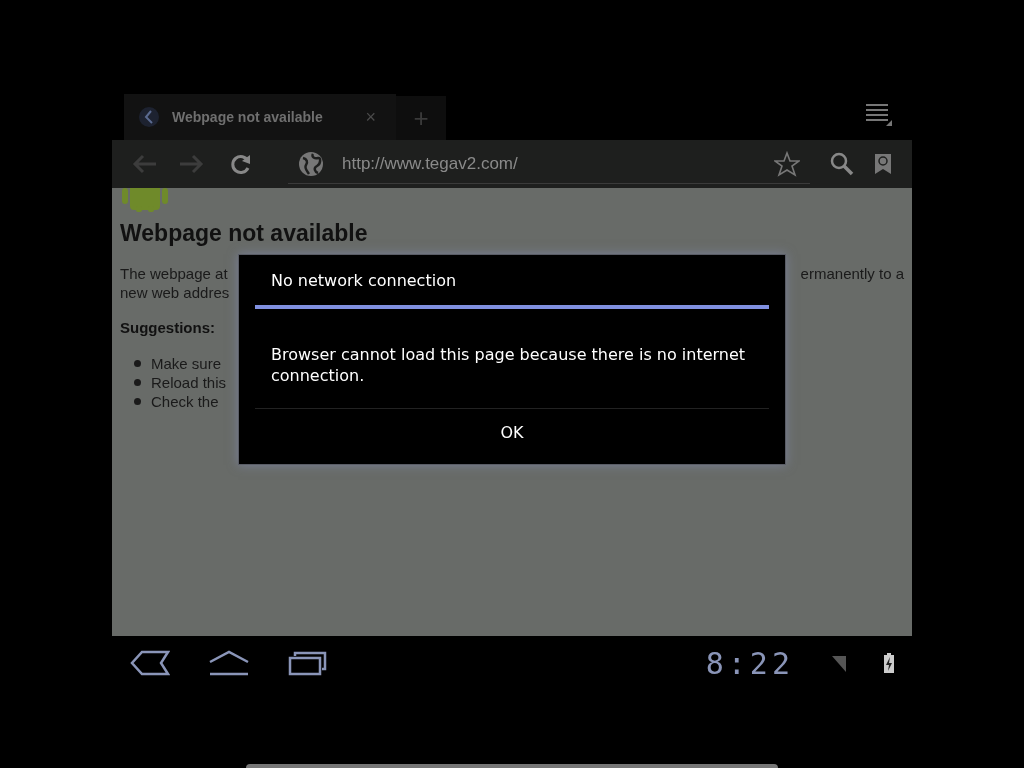 Image resolution: width=1024 pixels, height=768 pixels. What do you see at coordinates (370, 117) in the screenshot?
I see `tab-close-button: ×` at bounding box center [370, 117].